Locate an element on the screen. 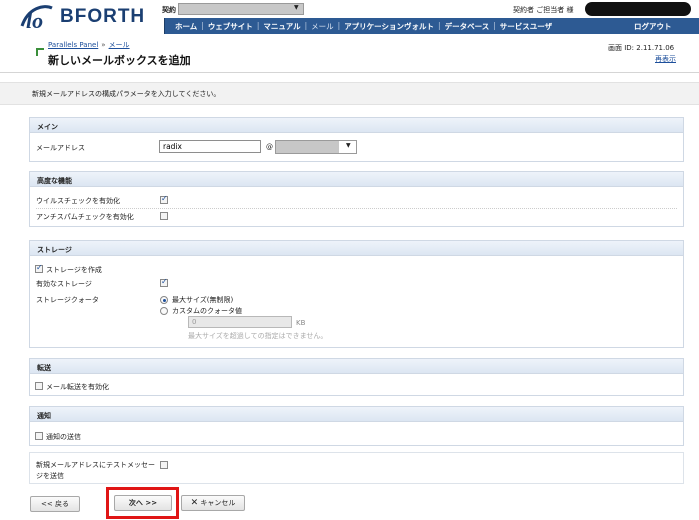 This screenshot has width=699, height=520. domain-redacted is located at coordinates (307, 147).